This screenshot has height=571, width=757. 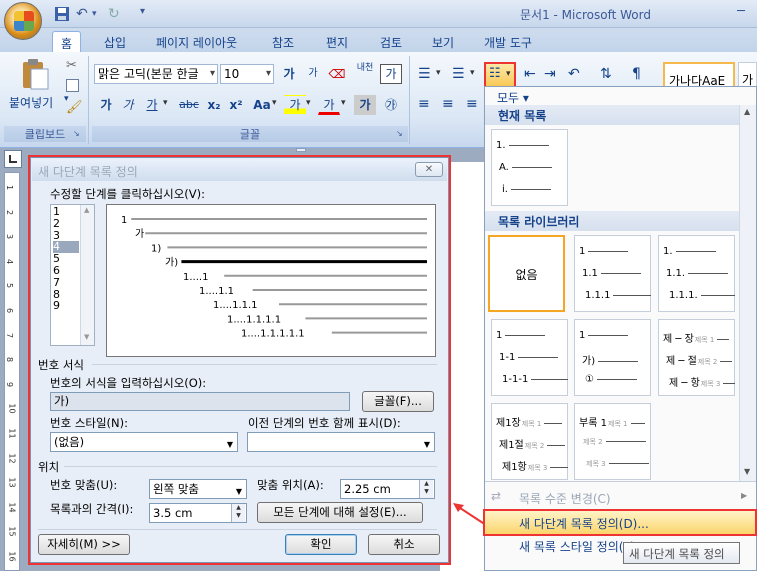 What do you see at coordinates (62, 14) in the screenshot?
I see `save-icon` at bounding box center [62, 14].